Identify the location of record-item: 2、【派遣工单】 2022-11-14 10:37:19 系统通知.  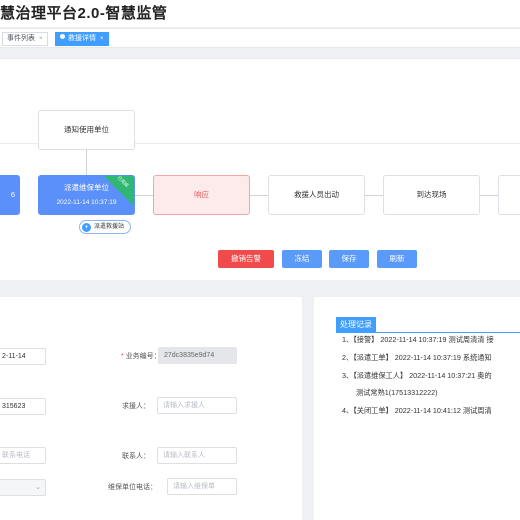
(417, 357).